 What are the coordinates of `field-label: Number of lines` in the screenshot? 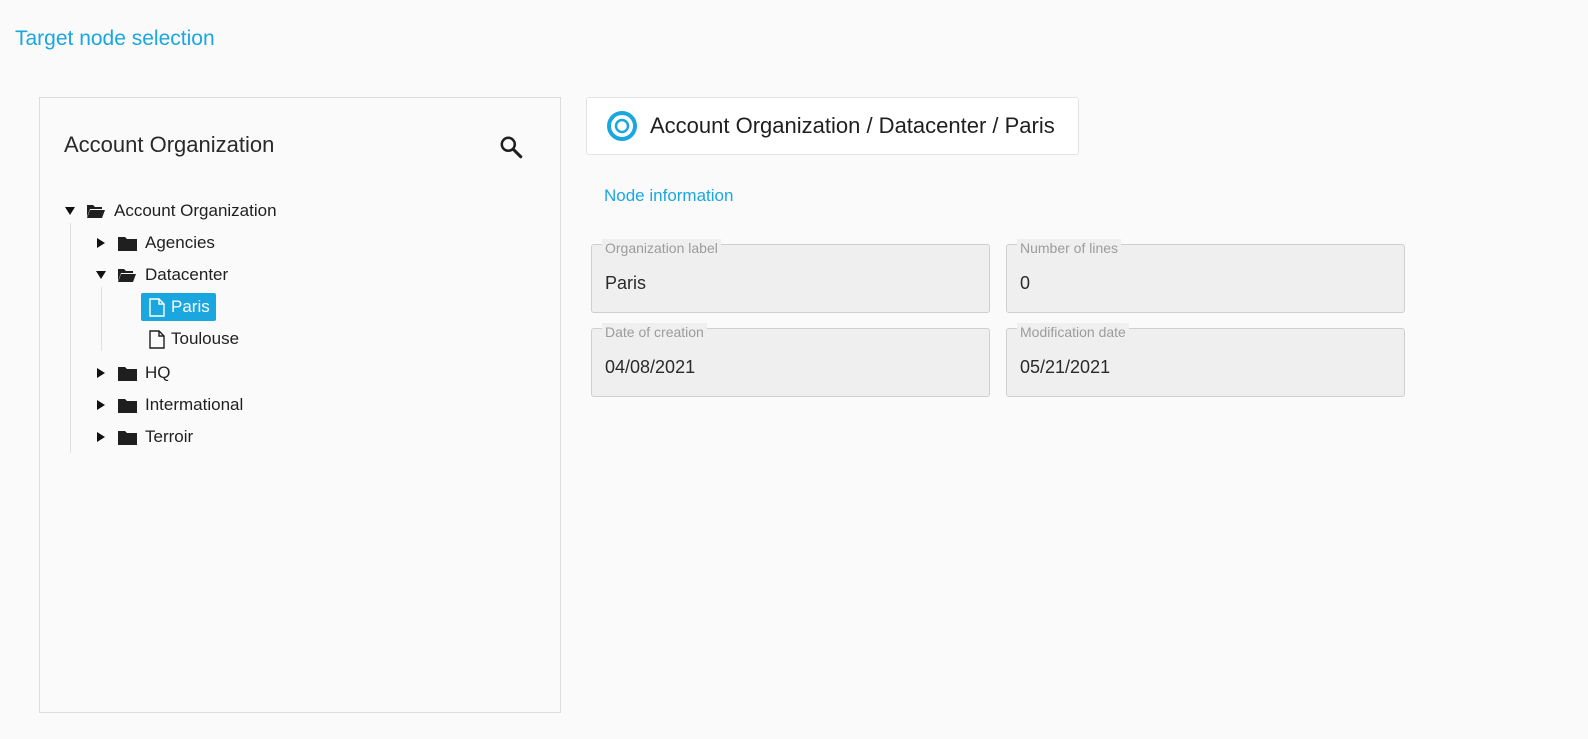 It's located at (1069, 248).